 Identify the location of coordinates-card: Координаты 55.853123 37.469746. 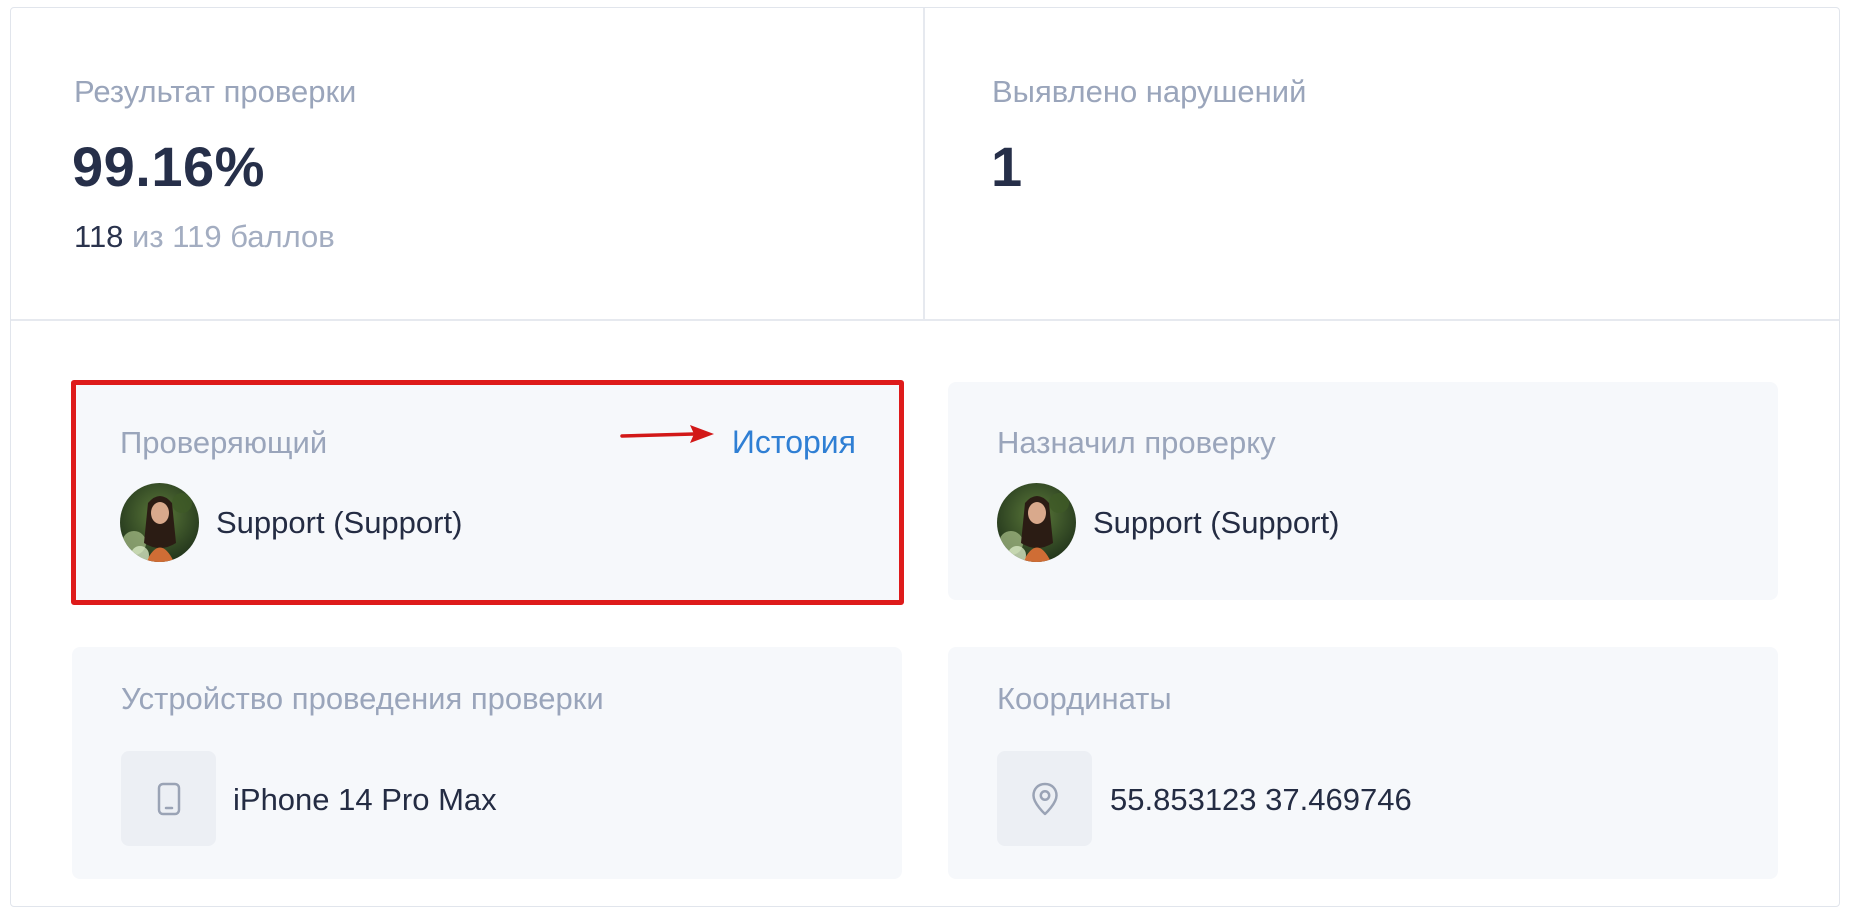
(1363, 763).